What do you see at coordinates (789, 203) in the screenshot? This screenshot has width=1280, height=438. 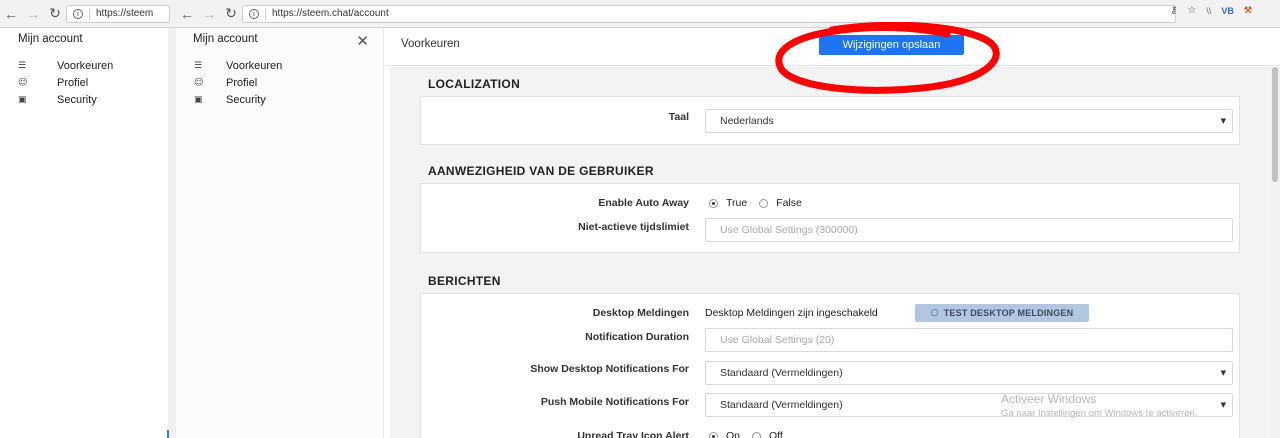 I see `radio-label: False` at bounding box center [789, 203].